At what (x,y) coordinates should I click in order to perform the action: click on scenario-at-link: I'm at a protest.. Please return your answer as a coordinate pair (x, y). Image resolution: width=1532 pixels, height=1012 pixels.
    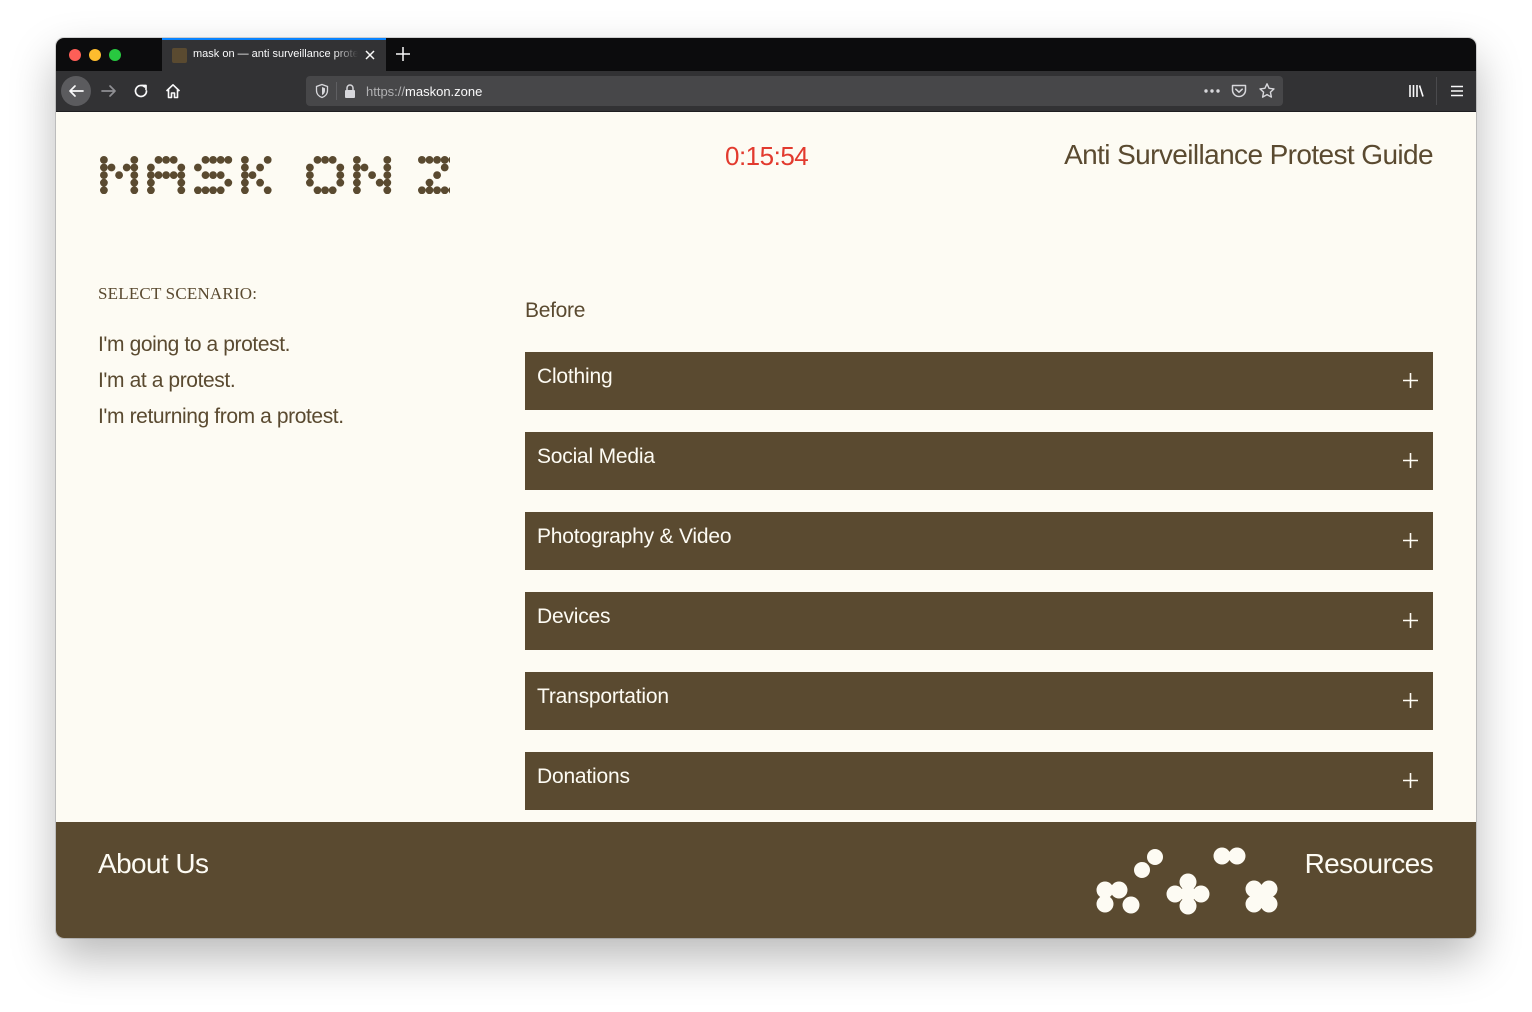
    Looking at the image, I should click on (221, 384).